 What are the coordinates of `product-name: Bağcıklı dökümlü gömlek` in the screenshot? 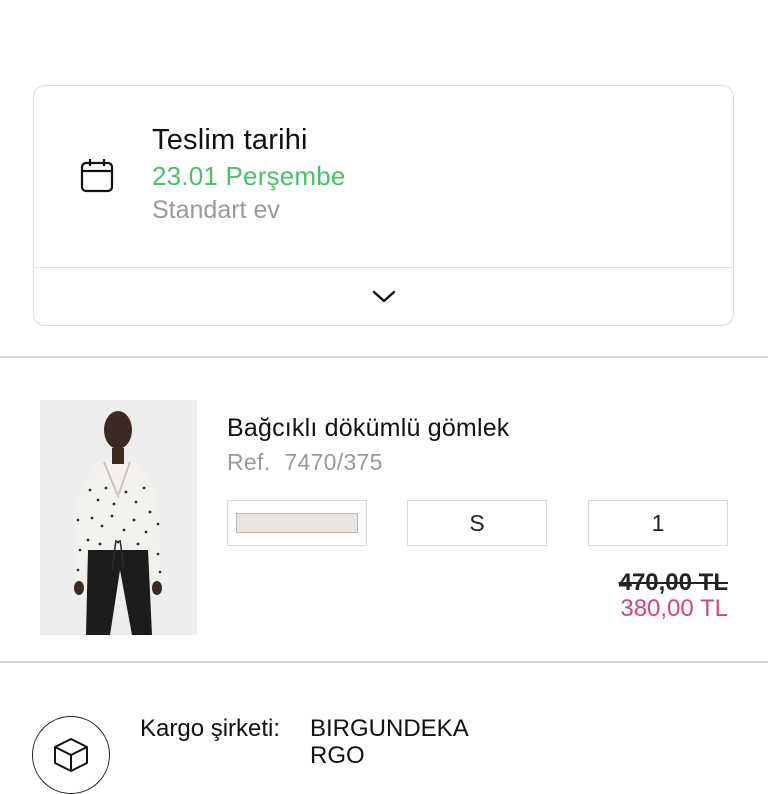 It's located at (368, 428).